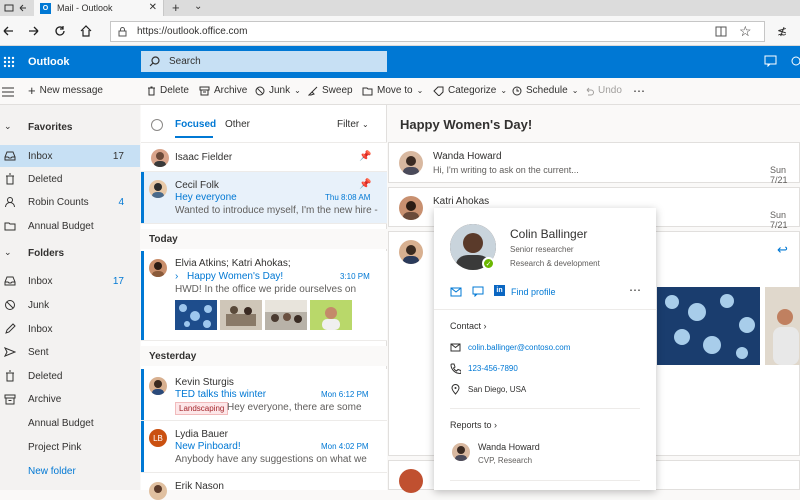  I want to click on nav-favorite-inbox: Inbox 17, so click(70, 156).